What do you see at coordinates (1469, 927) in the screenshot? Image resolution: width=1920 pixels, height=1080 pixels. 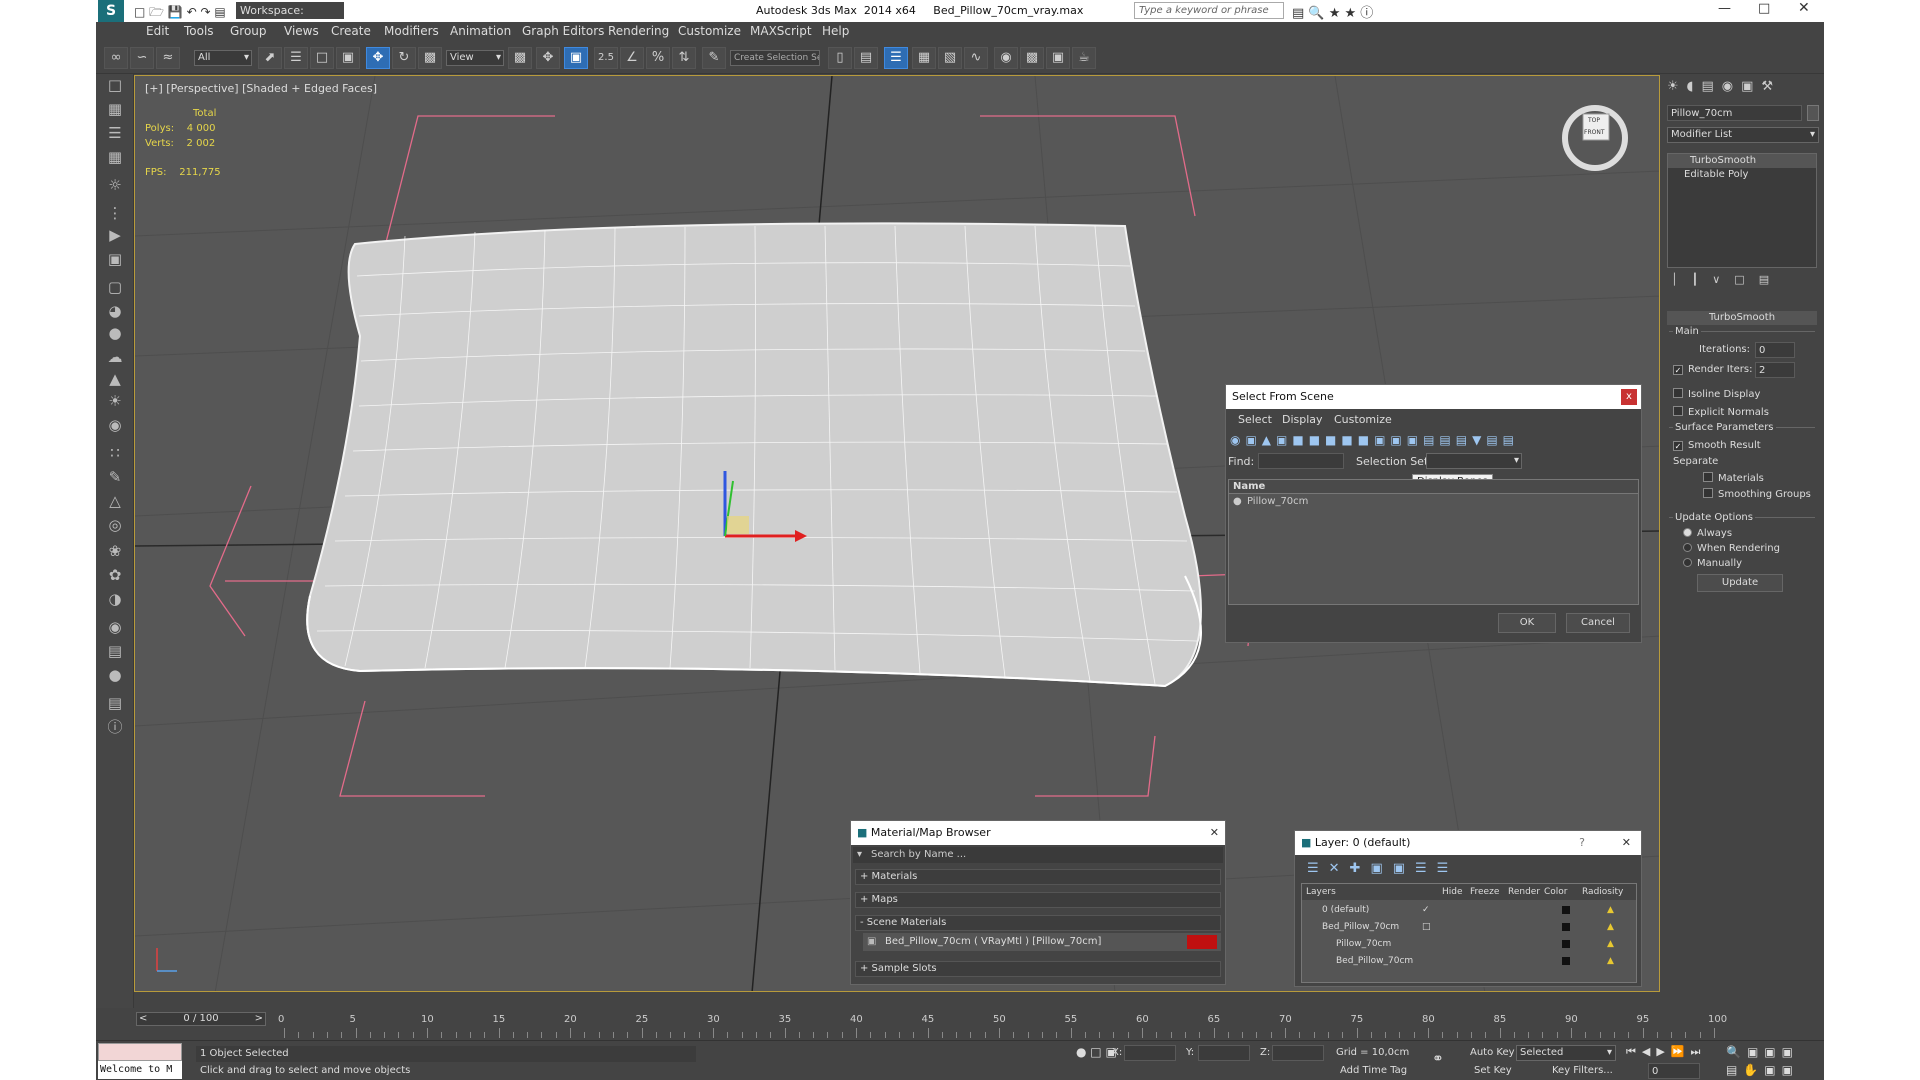 I see `table-row: Bed_Pillow_70cm □ ▲` at bounding box center [1469, 927].